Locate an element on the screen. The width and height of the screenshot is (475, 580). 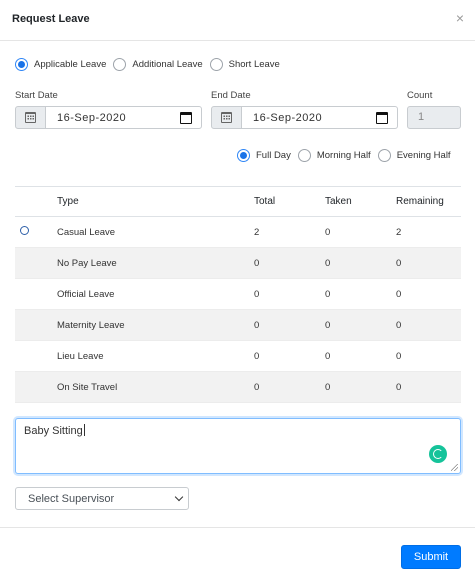
radio-evening-half is located at coordinates (384, 155).